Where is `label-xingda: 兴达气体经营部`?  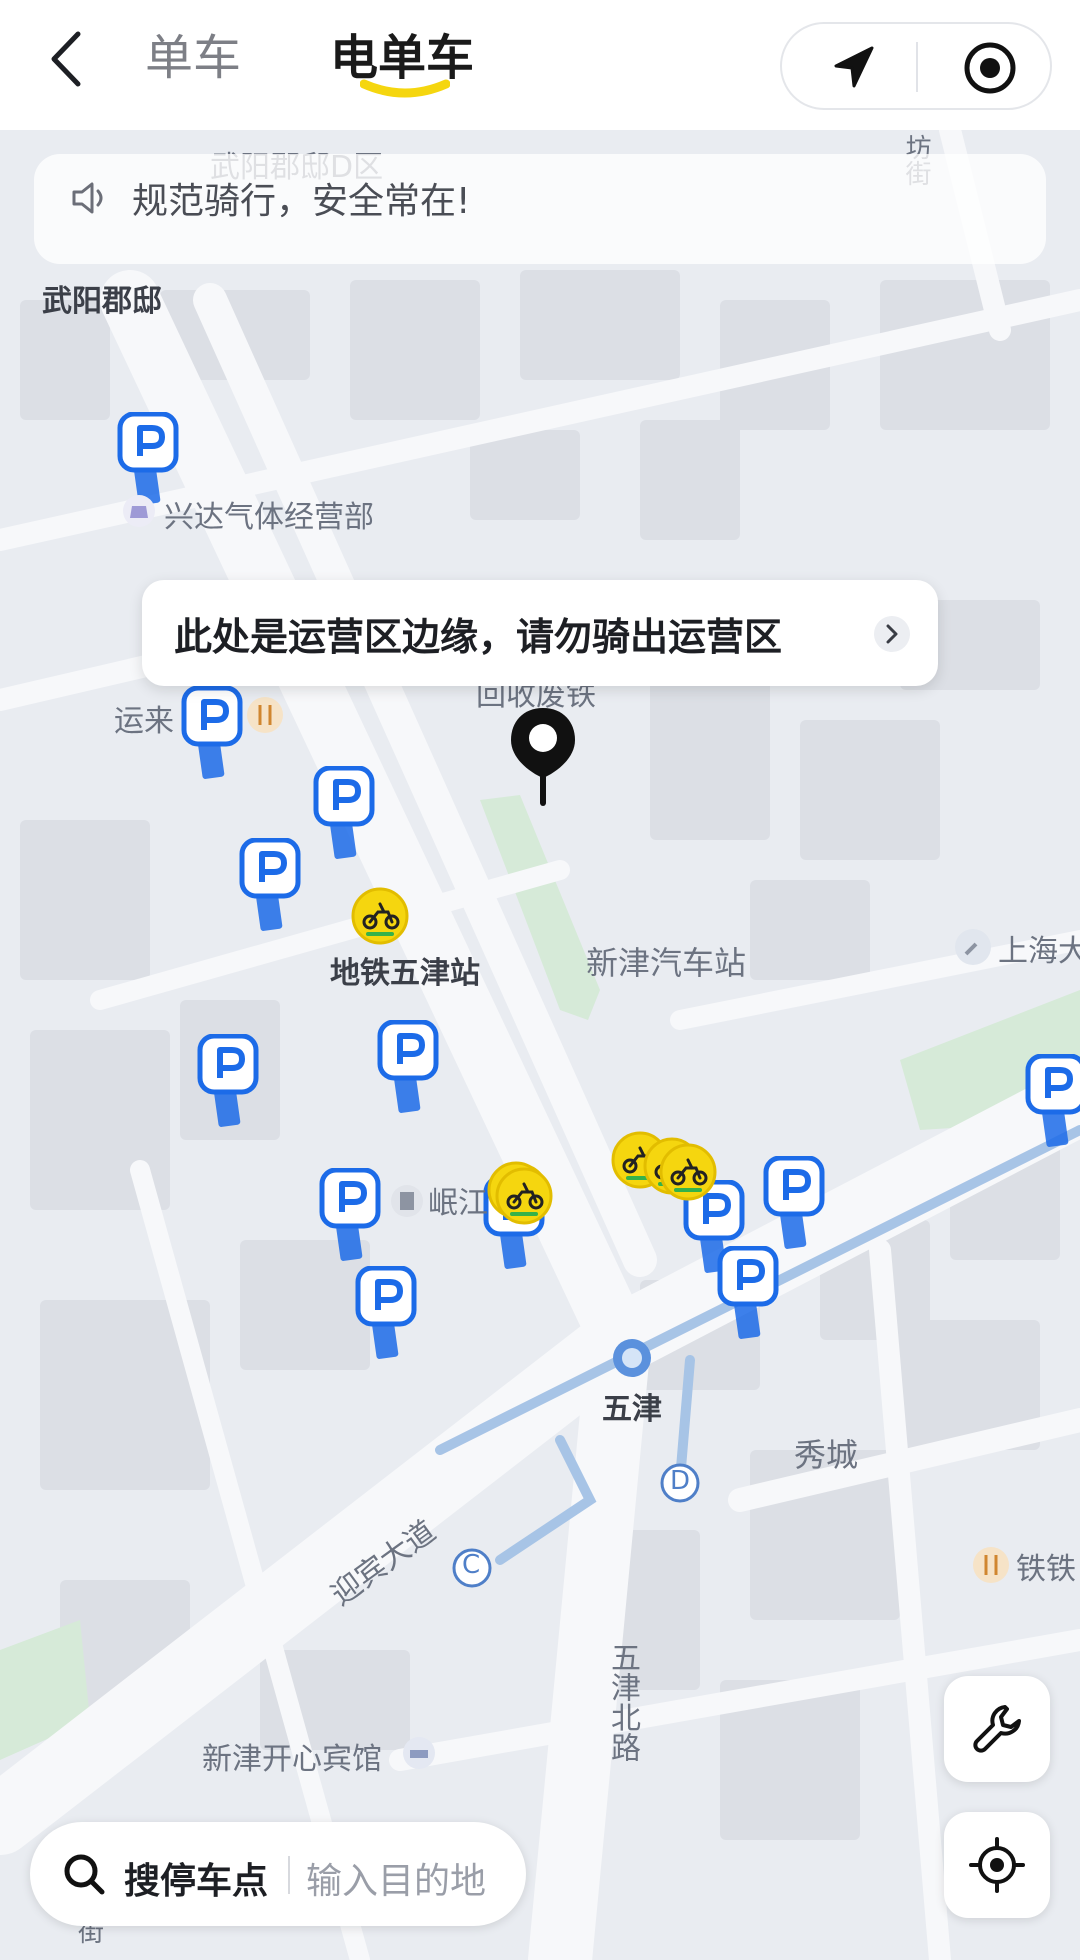 label-xingda: 兴达气体经营部 is located at coordinates (269, 517).